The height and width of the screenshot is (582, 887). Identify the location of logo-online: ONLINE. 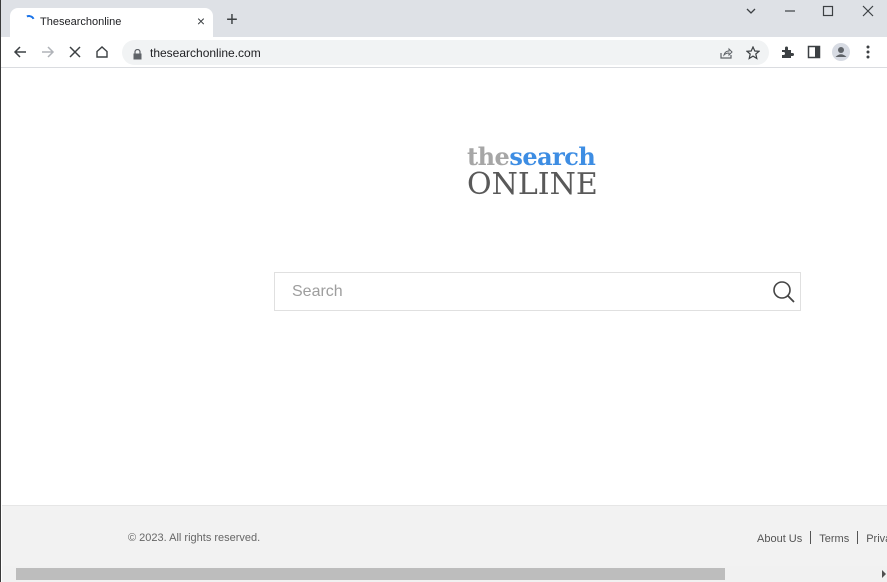
(532, 184).